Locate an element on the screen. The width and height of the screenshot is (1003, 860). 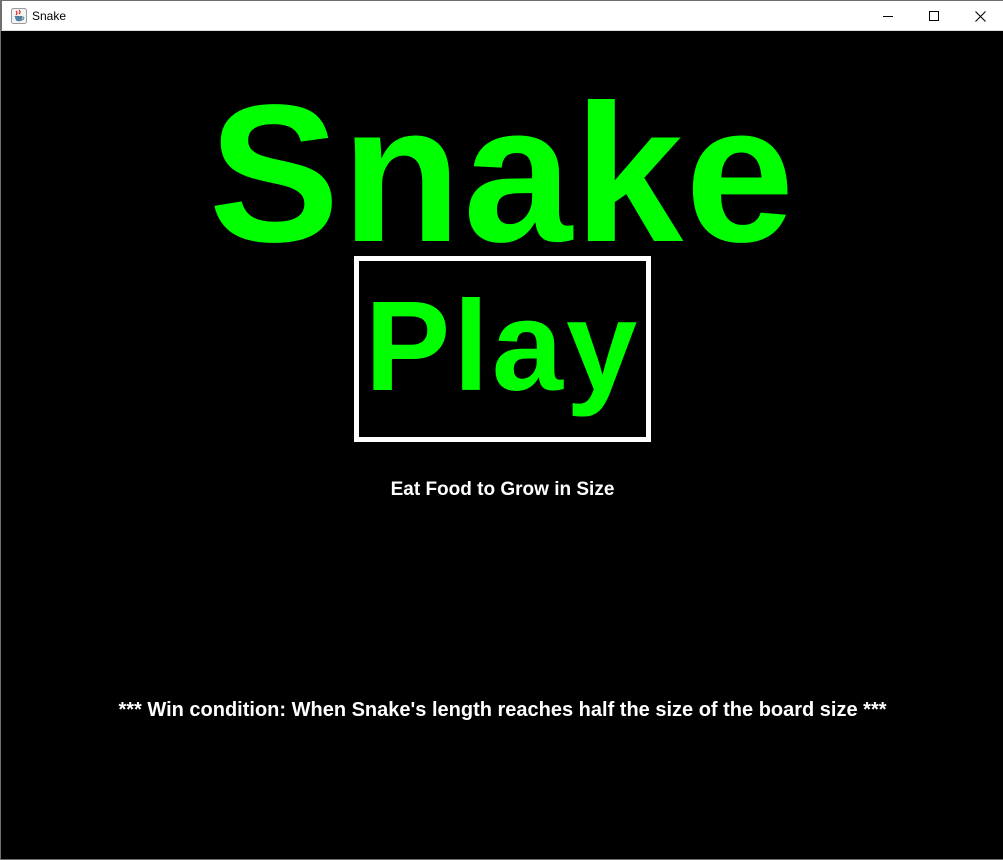
play-button-label: Play is located at coordinates (502, 346).